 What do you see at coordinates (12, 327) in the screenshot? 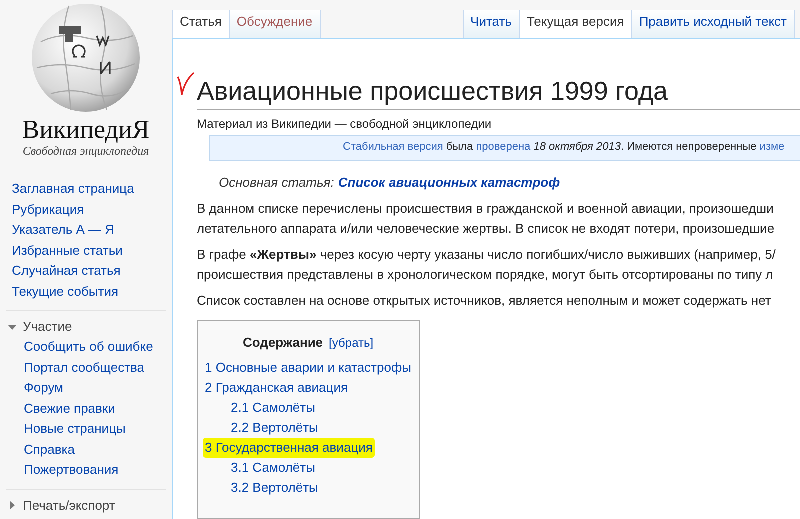
I see `expanded-triangle-icon` at bounding box center [12, 327].